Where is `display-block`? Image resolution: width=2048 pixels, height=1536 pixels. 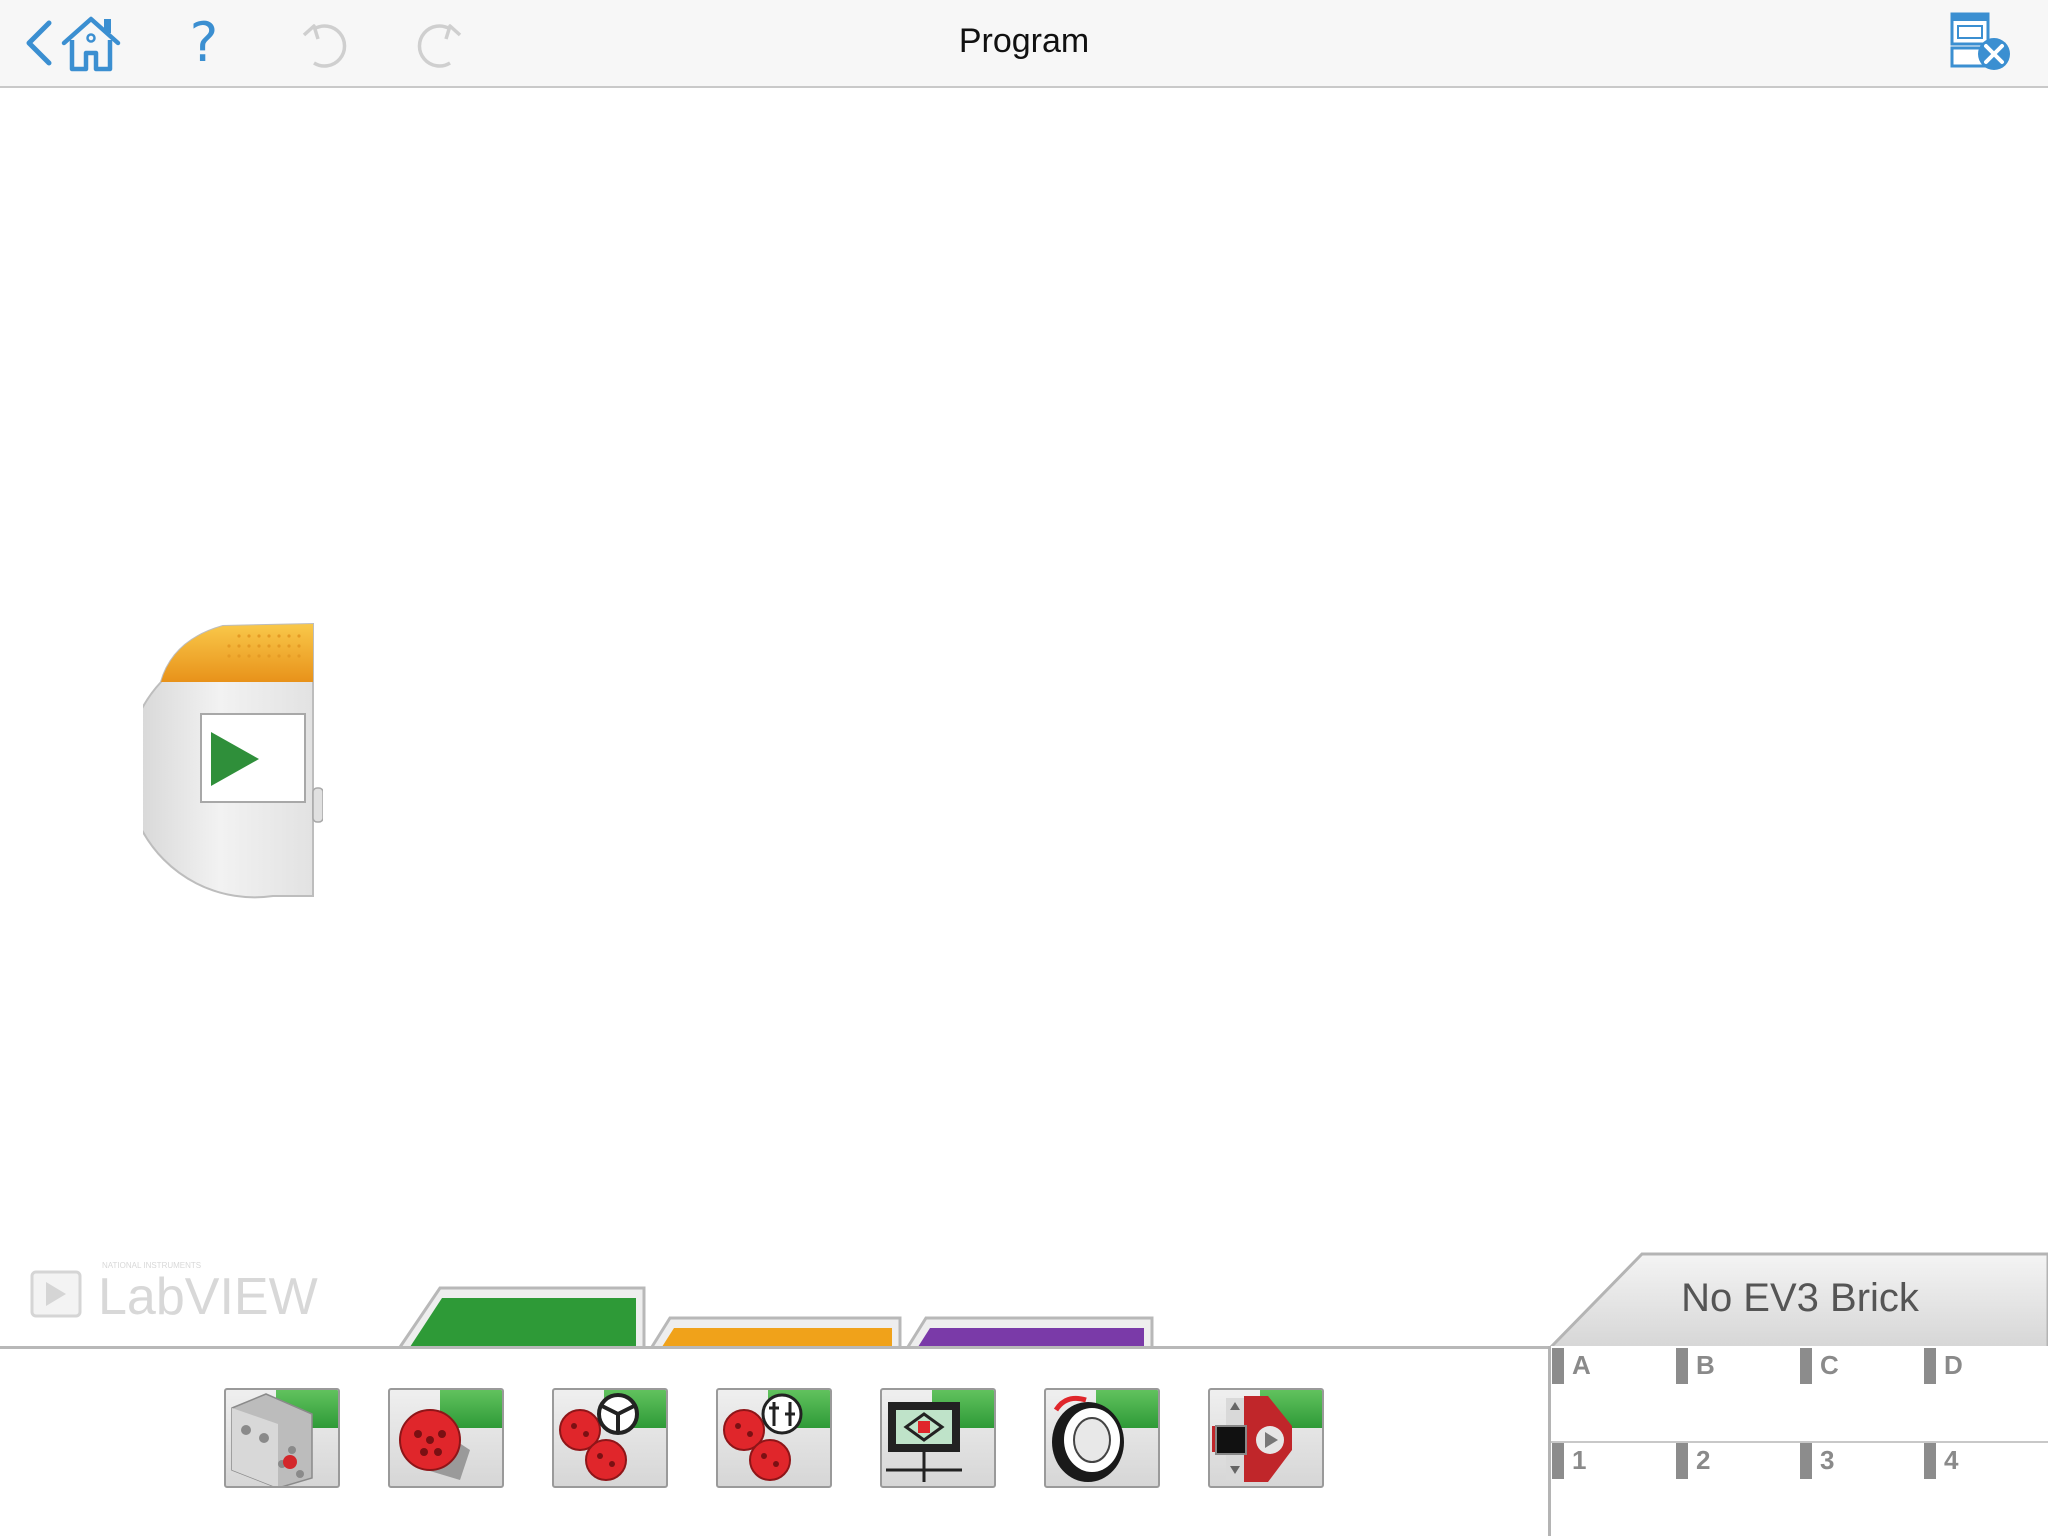 display-block is located at coordinates (938, 1438).